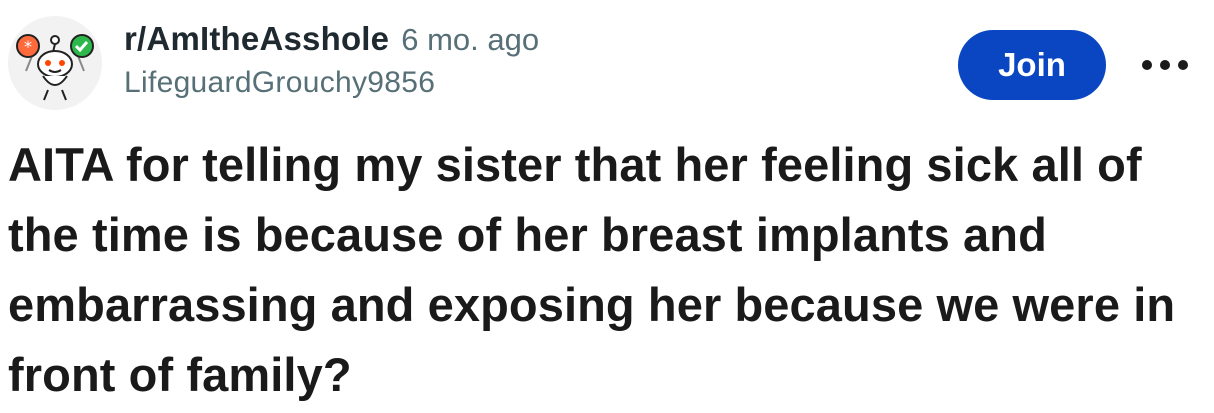 The width and height of the screenshot is (1214, 413). I want to click on post-time: 6 mo. ago, so click(470, 39).